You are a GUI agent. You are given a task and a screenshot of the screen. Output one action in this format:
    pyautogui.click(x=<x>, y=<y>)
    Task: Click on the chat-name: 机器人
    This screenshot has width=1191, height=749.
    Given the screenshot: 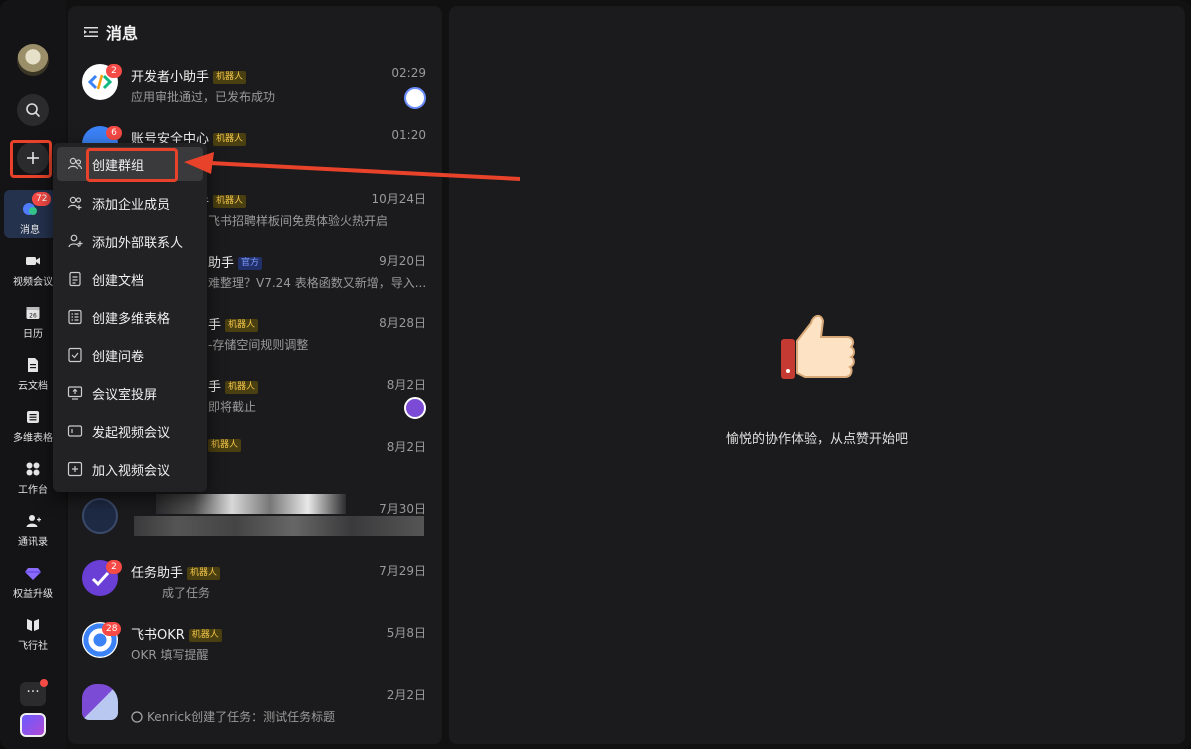 What is the action you would take?
    pyautogui.click(x=225, y=445)
    